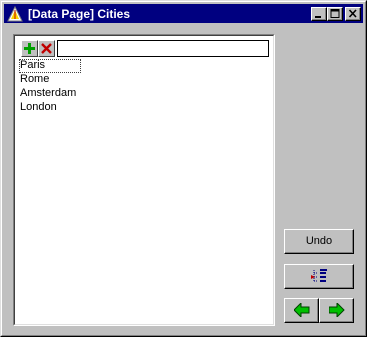  I want to click on delete-x-icon, so click(46, 48).